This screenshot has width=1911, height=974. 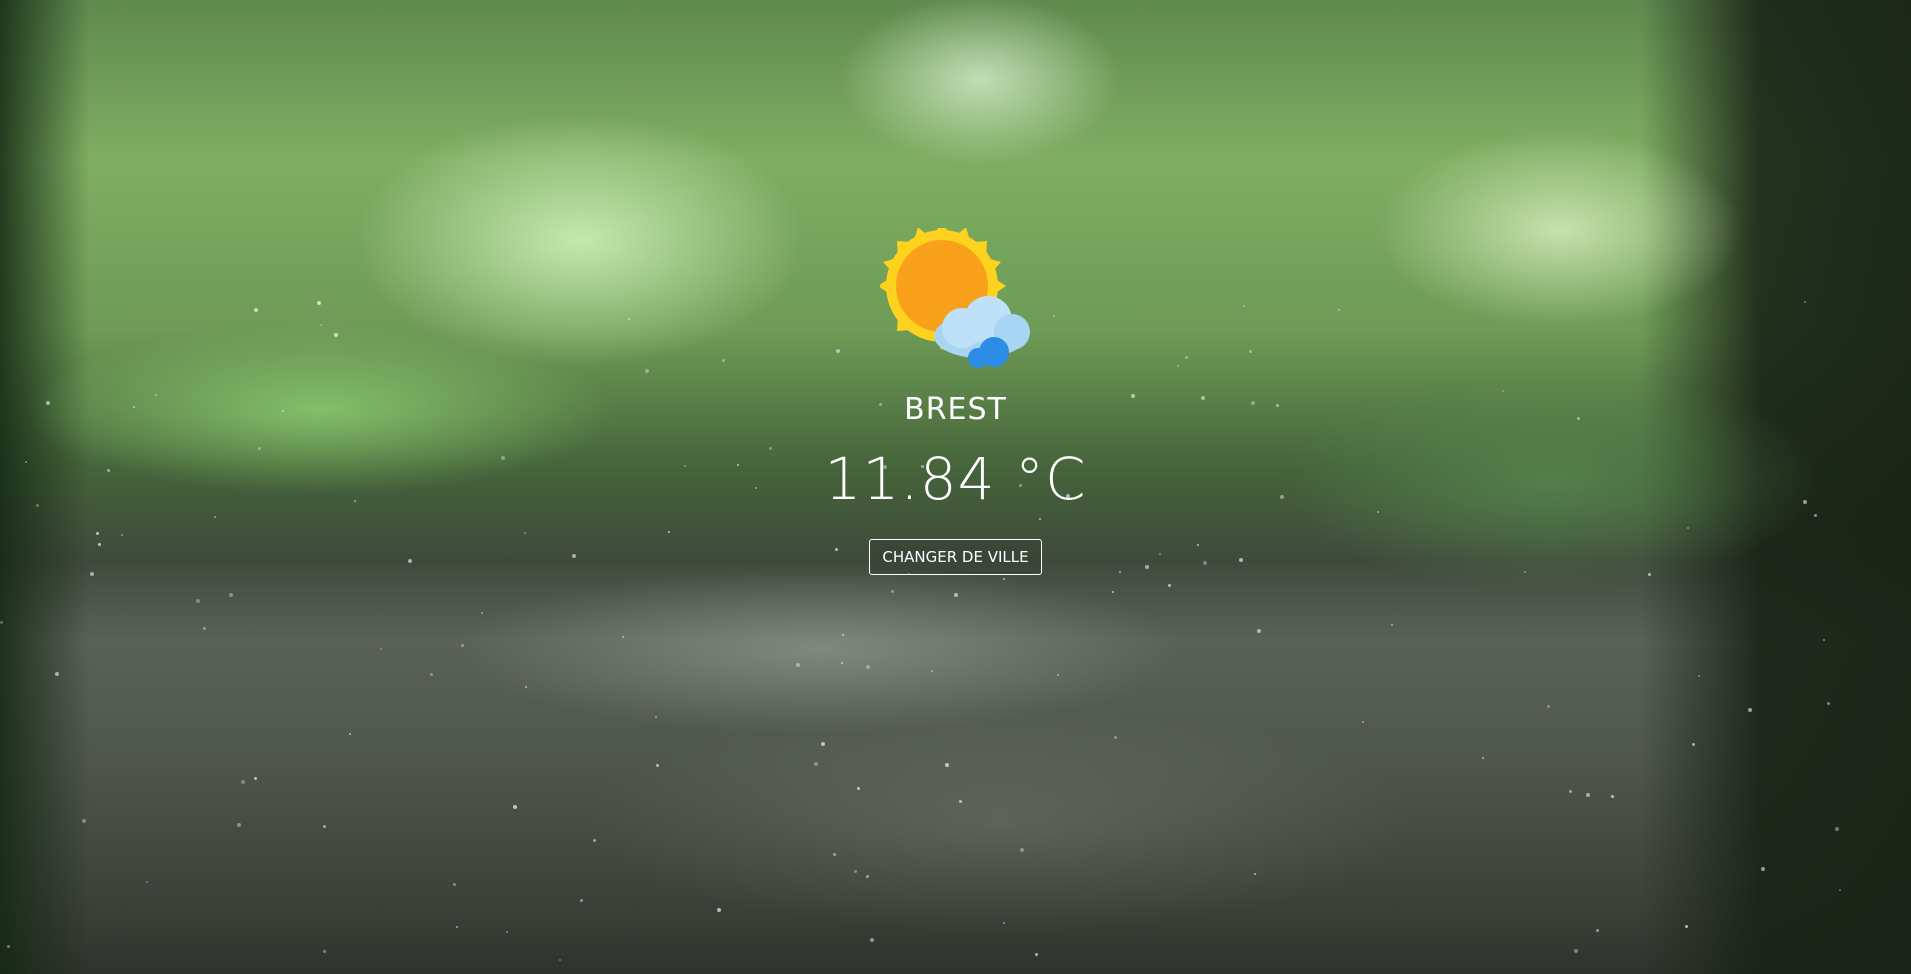 I want to click on change-city-button: CHANGER DE VILLE, so click(x=955, y=557).